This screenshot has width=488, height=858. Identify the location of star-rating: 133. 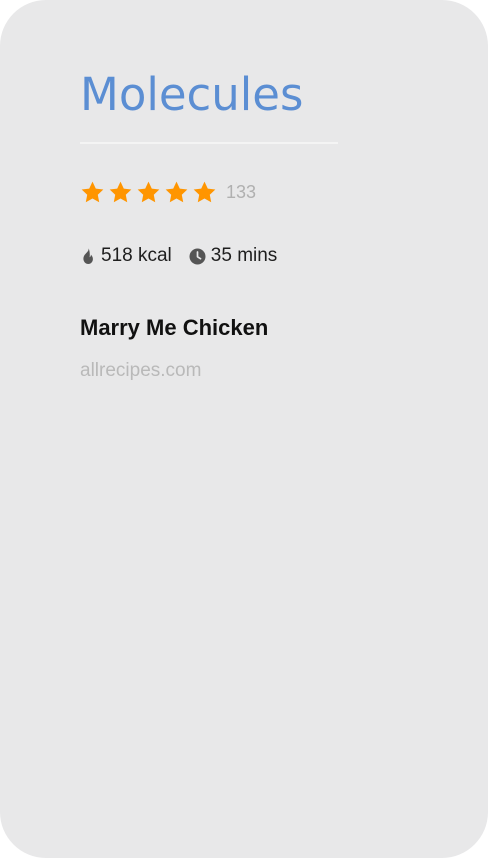
(168, 192).